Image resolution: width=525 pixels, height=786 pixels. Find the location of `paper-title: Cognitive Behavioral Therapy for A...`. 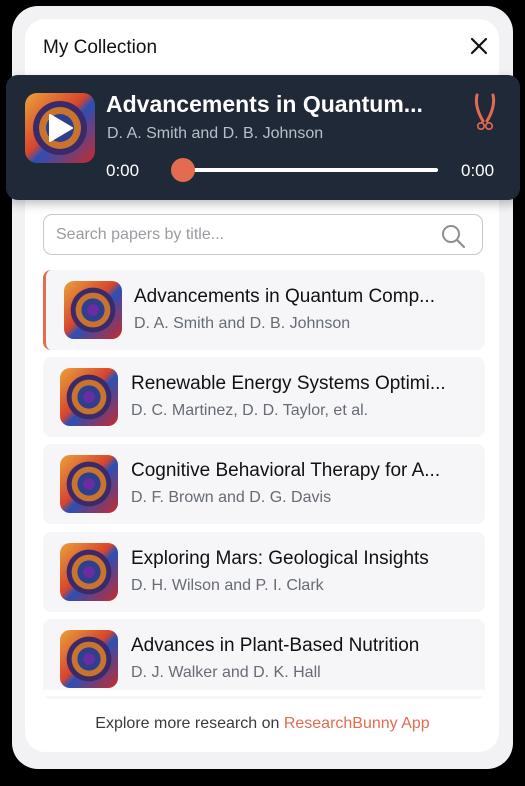

paper-title: Cognitive Behavioral Therapy for A... is located at coordinates (286, 470).